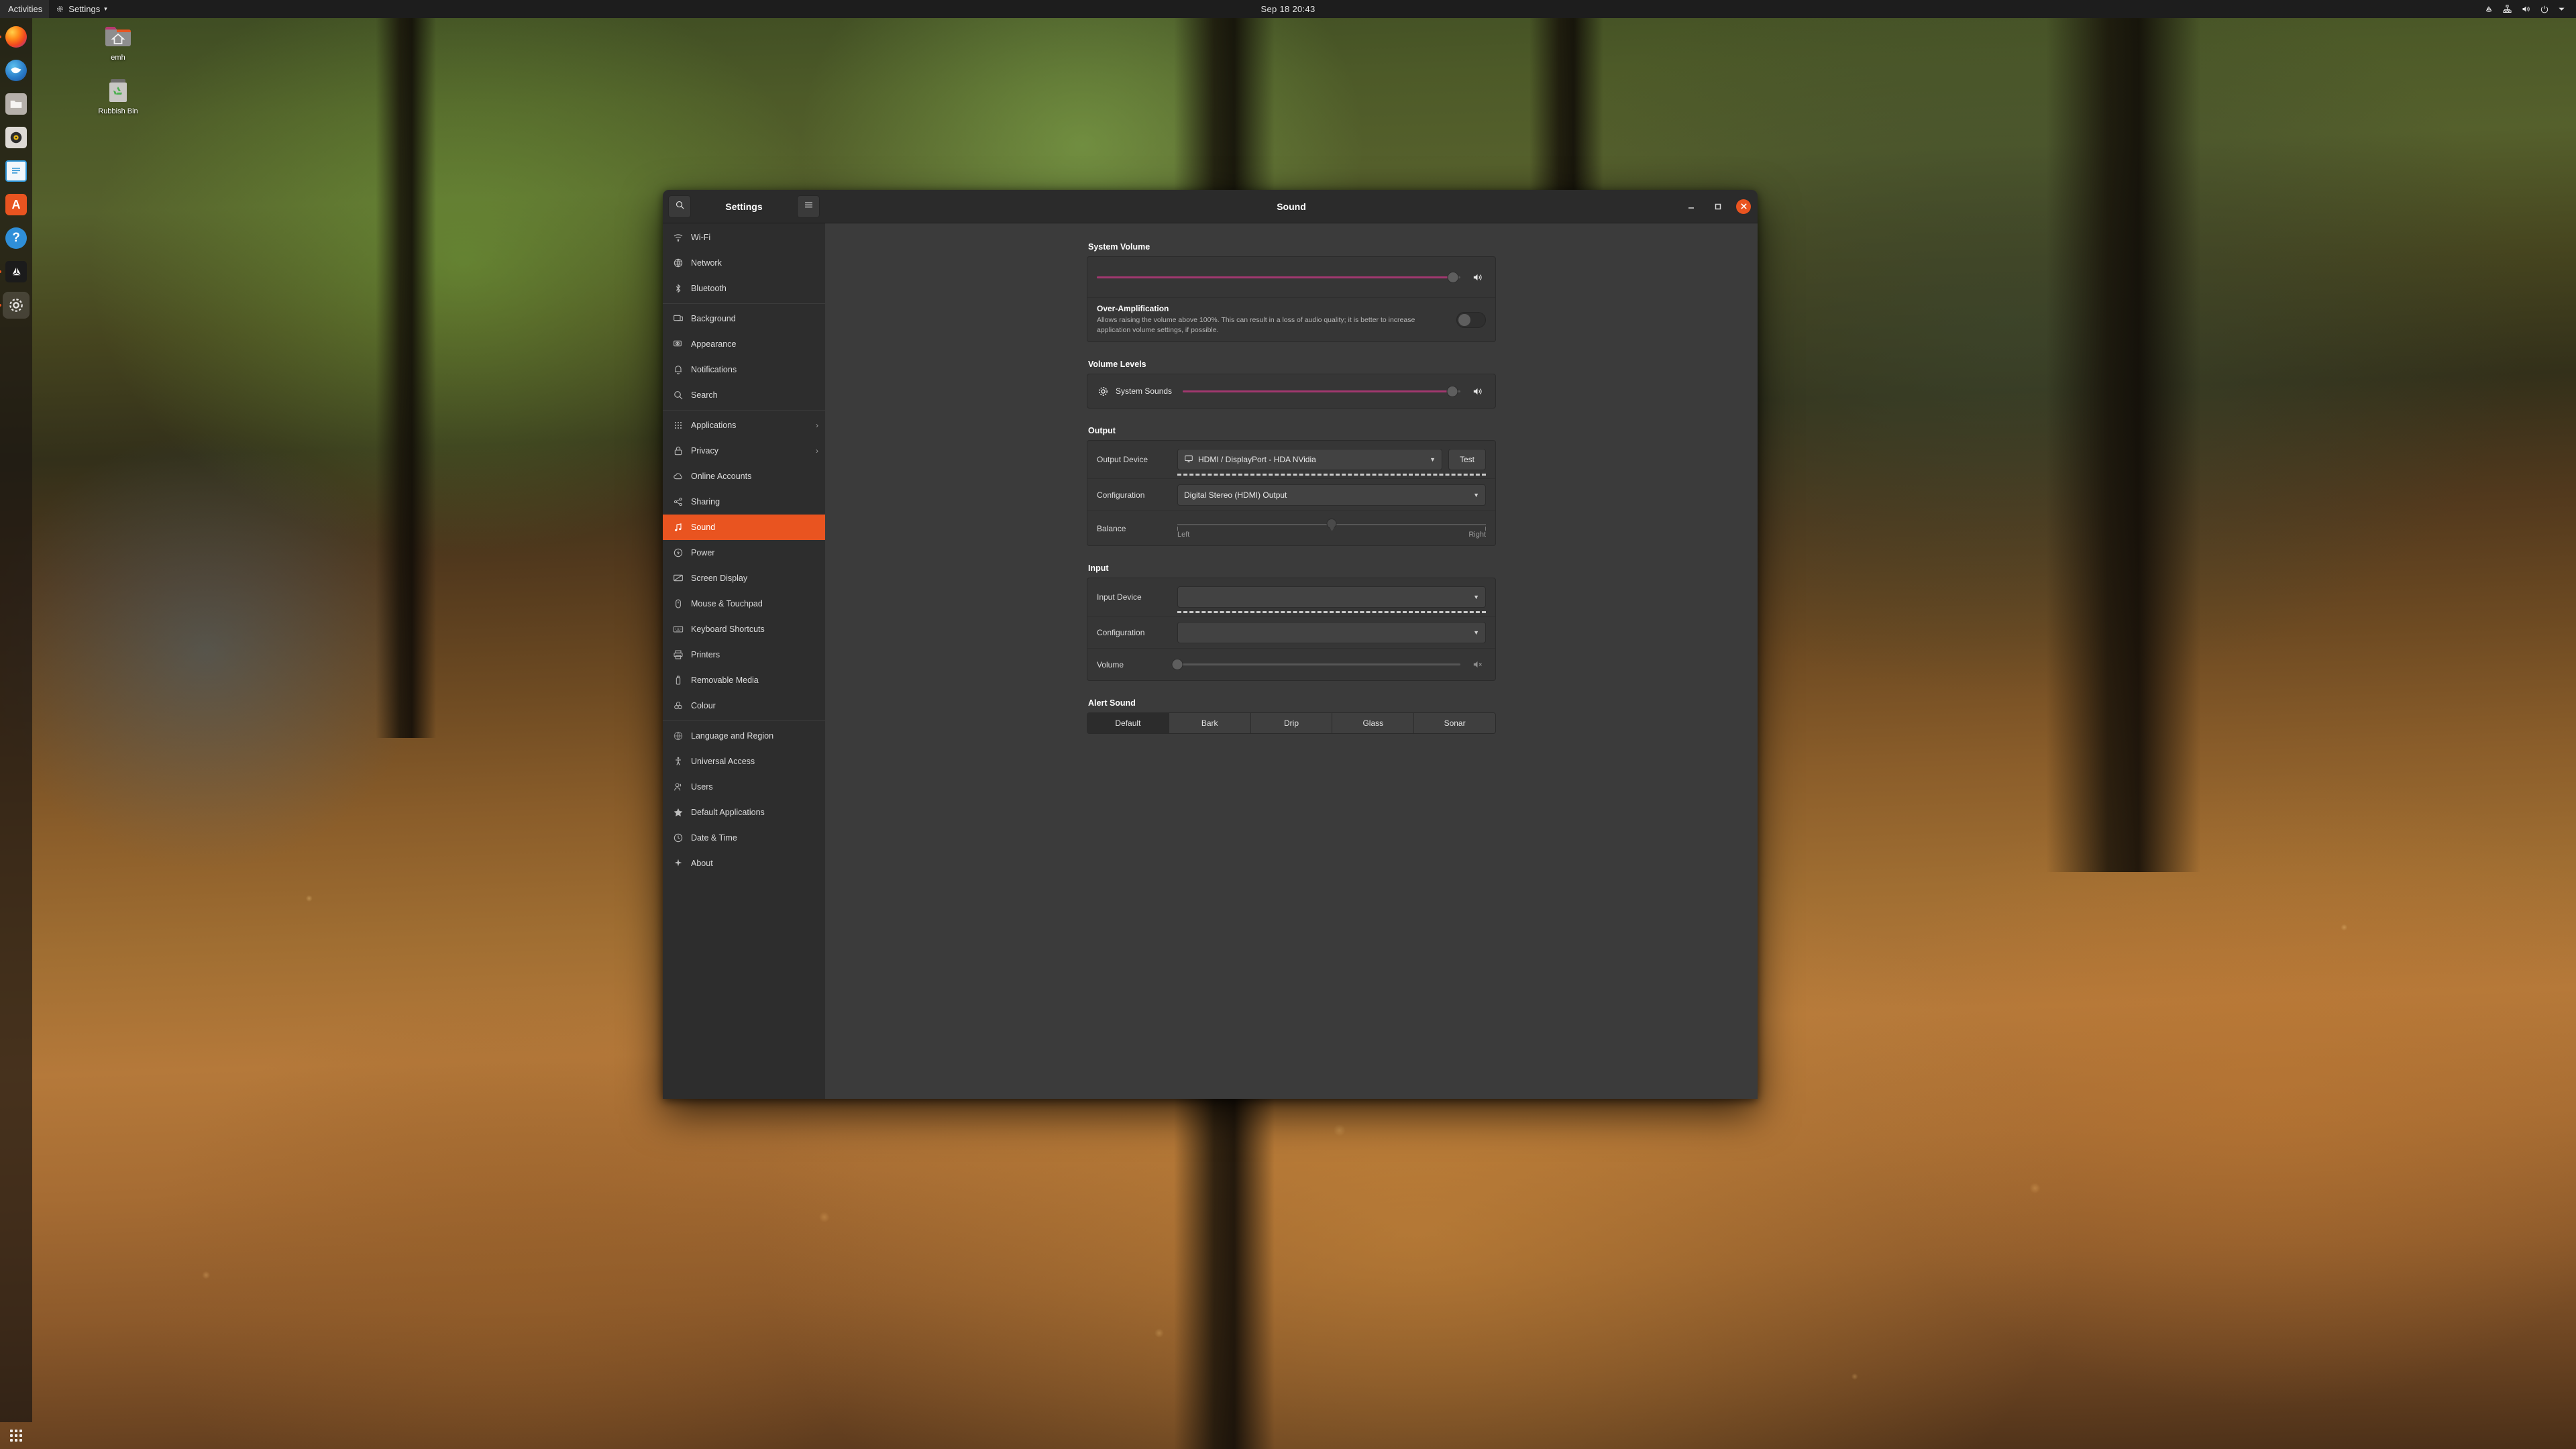  I want to click on sidebar-item-appearance: Appearance, so click(744, 344).